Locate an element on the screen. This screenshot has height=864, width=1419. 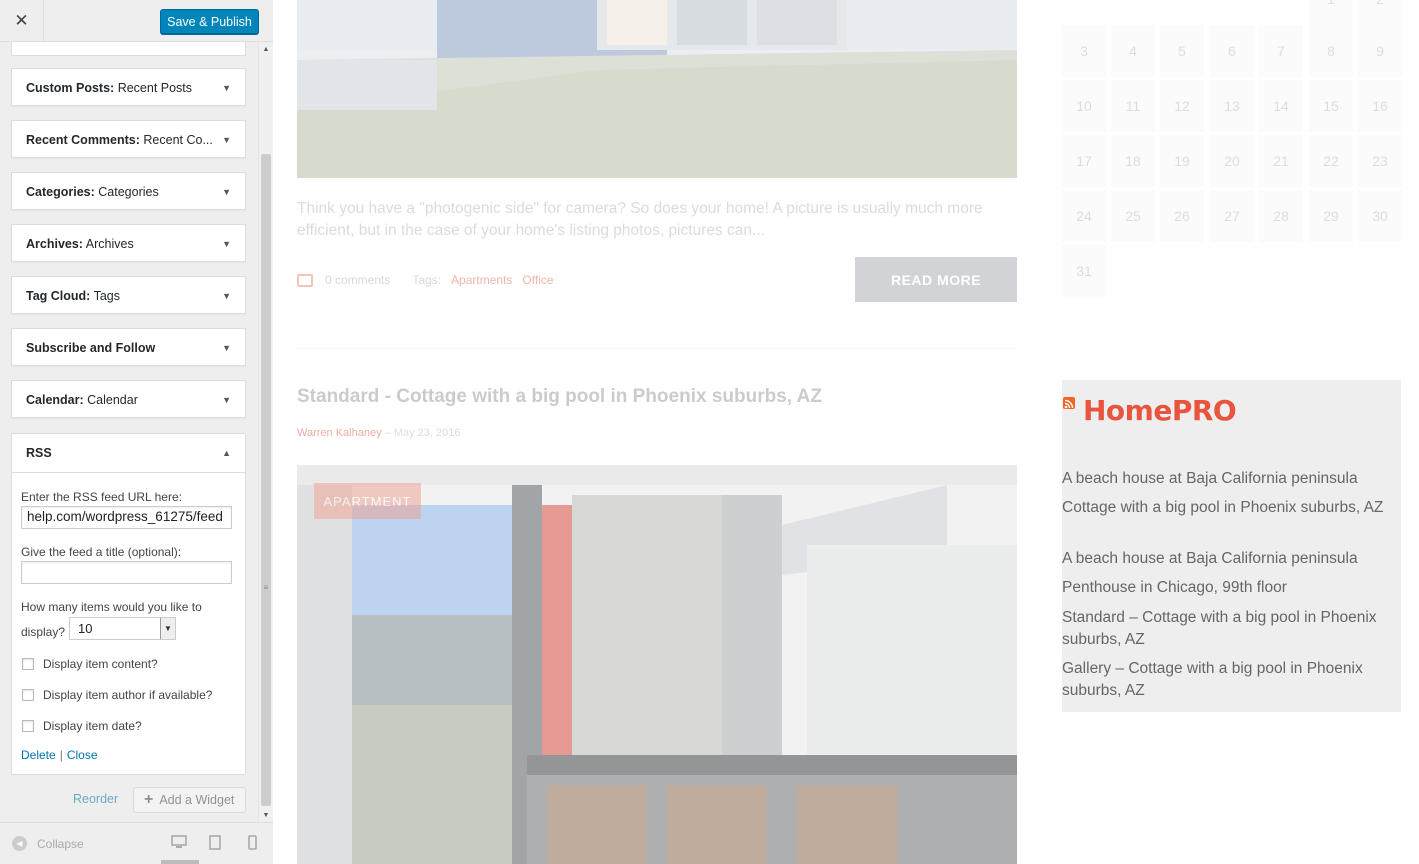
calendar-day: 4 is located at coordinates (1133, 51).